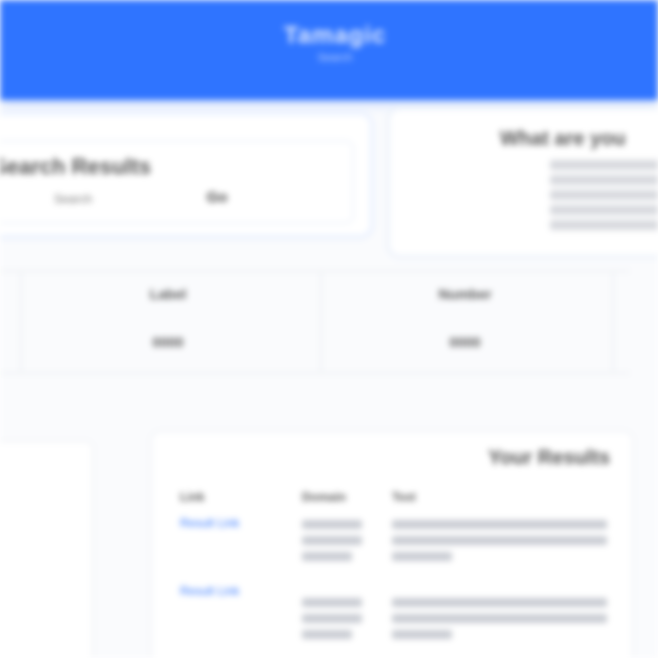  Describe the element at coordinates (335, 35) in the screenshot. I see `app-title: Tamagic` at that location.